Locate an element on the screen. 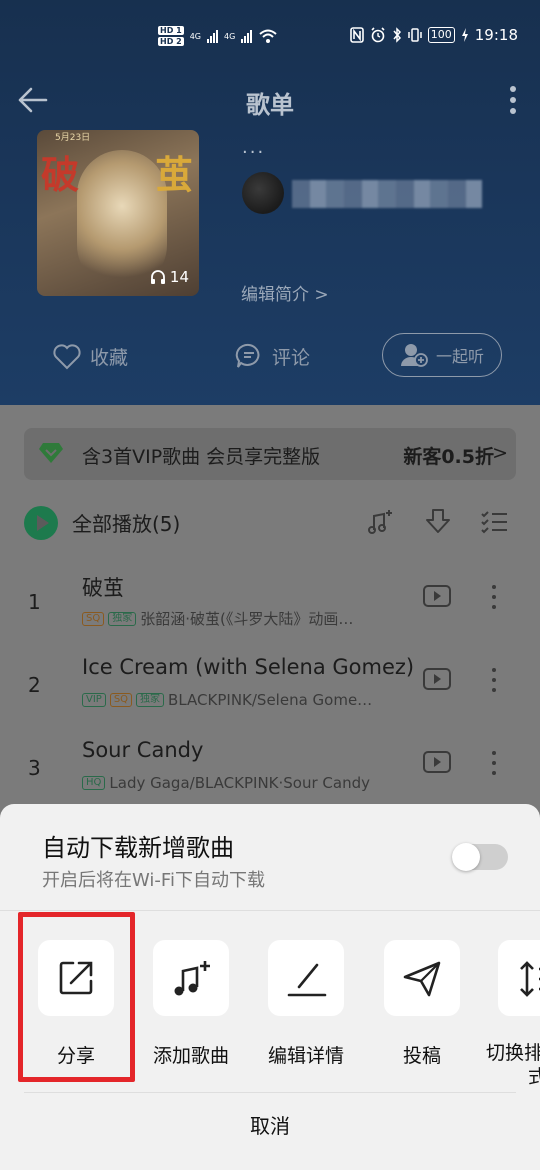 The image size is (540, 1170). comment-button: 评论 is located at coordinates (272, 356).